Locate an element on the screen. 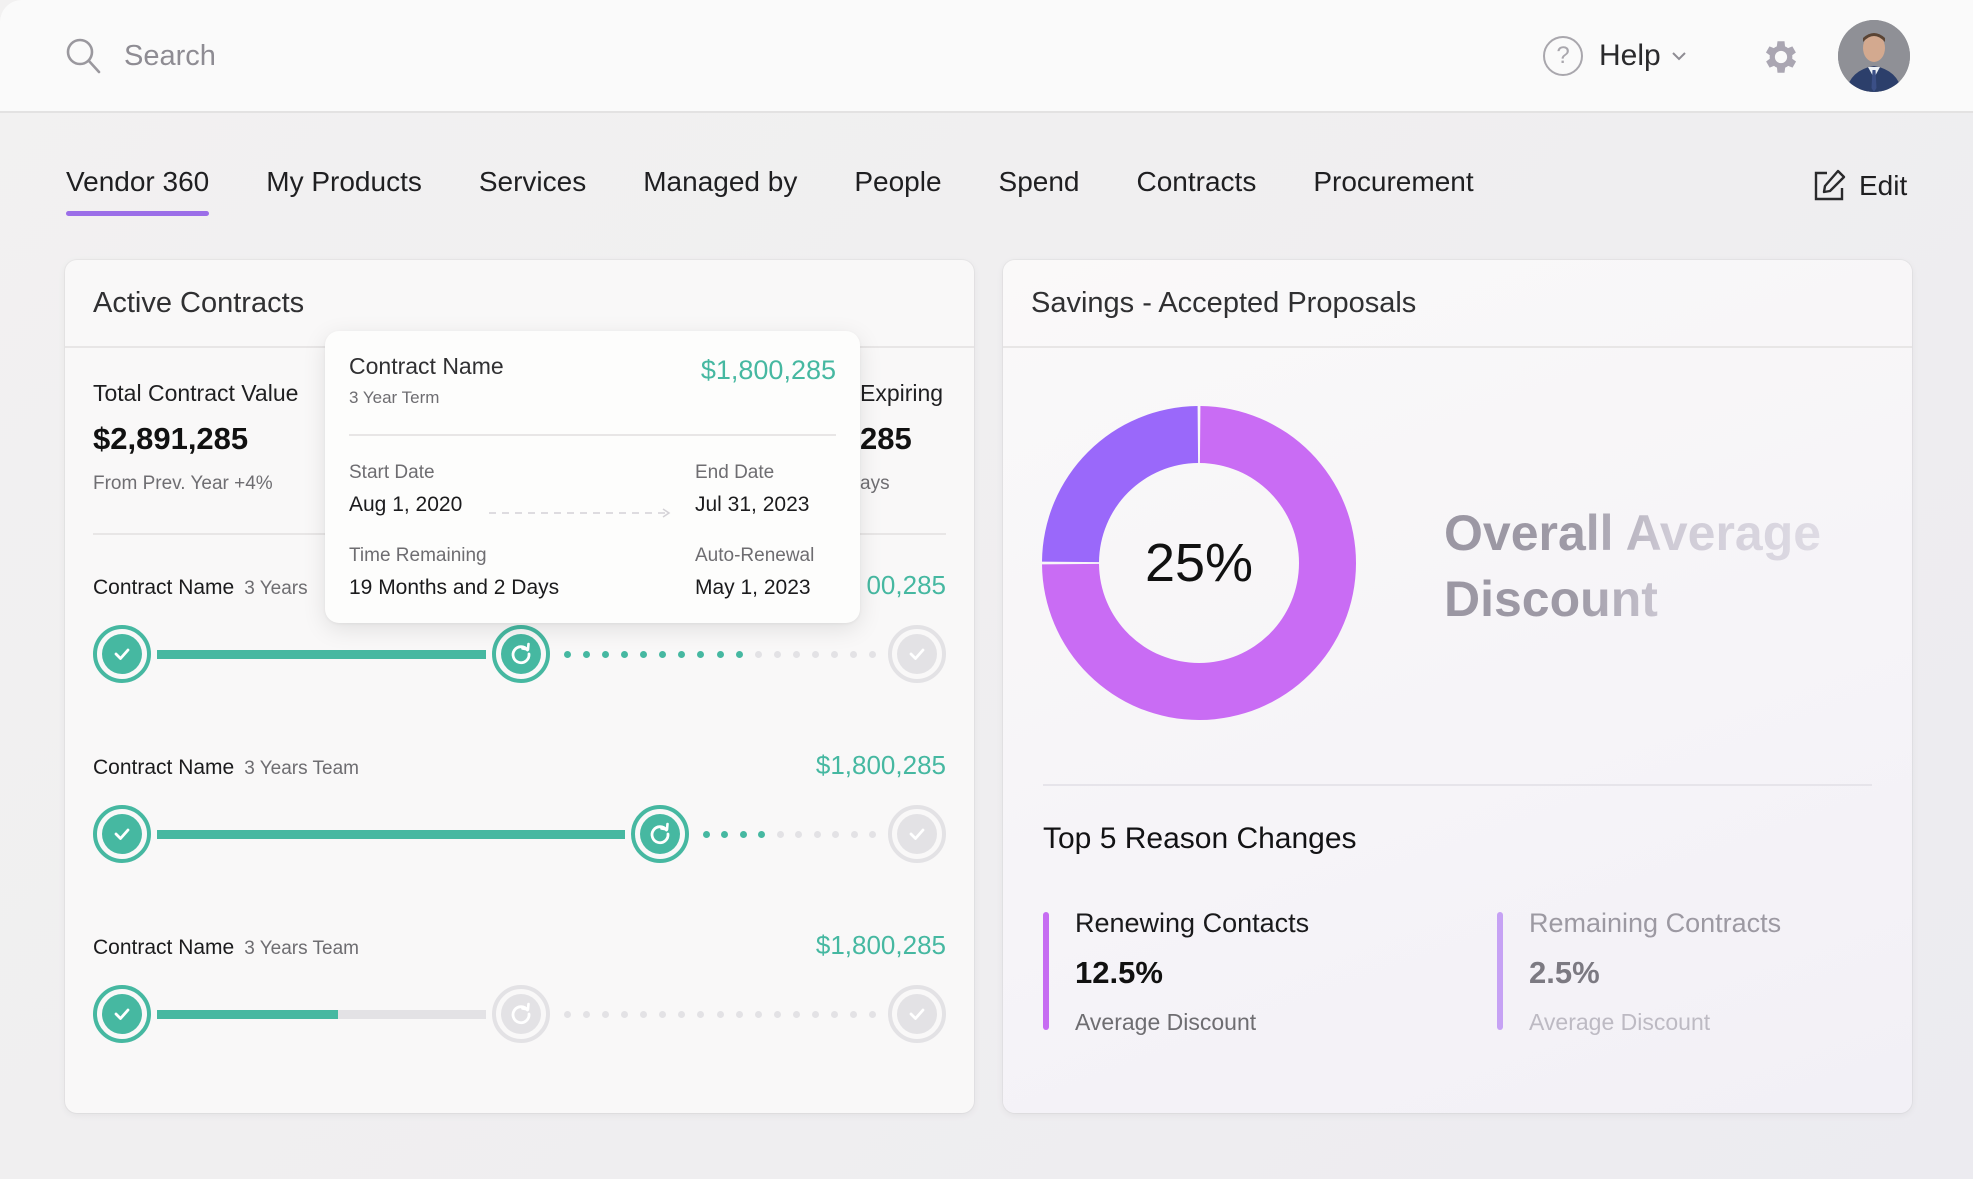 The height and width of the screenshot is (1179, 1973). tooltip-contract-term: 3 Year Term is located at coordinates (394, 397).